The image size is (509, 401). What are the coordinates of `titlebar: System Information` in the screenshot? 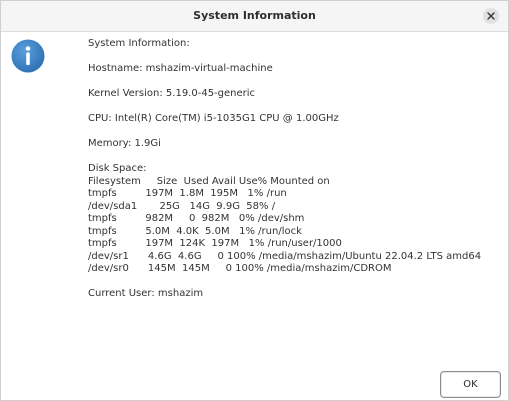 It's located at (254, 16).